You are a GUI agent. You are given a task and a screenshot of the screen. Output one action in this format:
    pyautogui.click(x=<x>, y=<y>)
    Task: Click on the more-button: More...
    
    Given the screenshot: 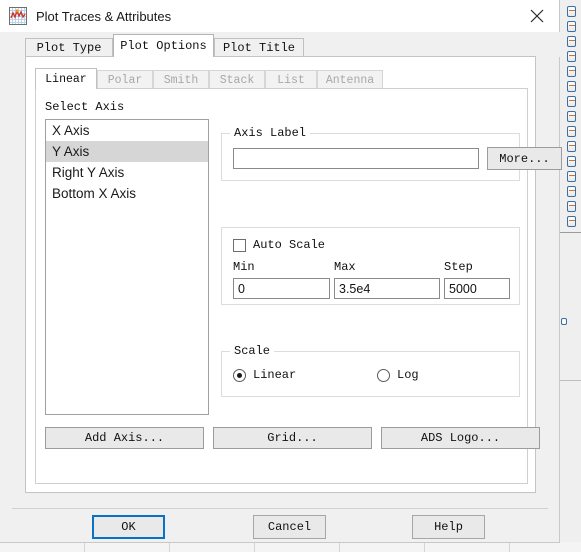 What is the action you would take?
    pyautogui.click(x=524, y=158)
    